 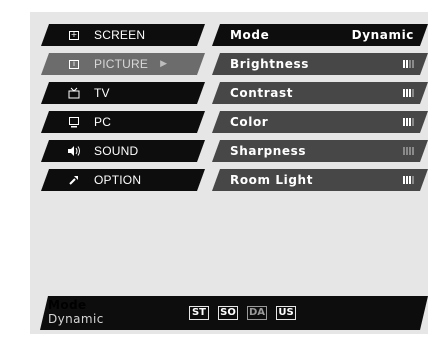 I want to click on wrench-icon-glyph, so click(x=74, y=180).